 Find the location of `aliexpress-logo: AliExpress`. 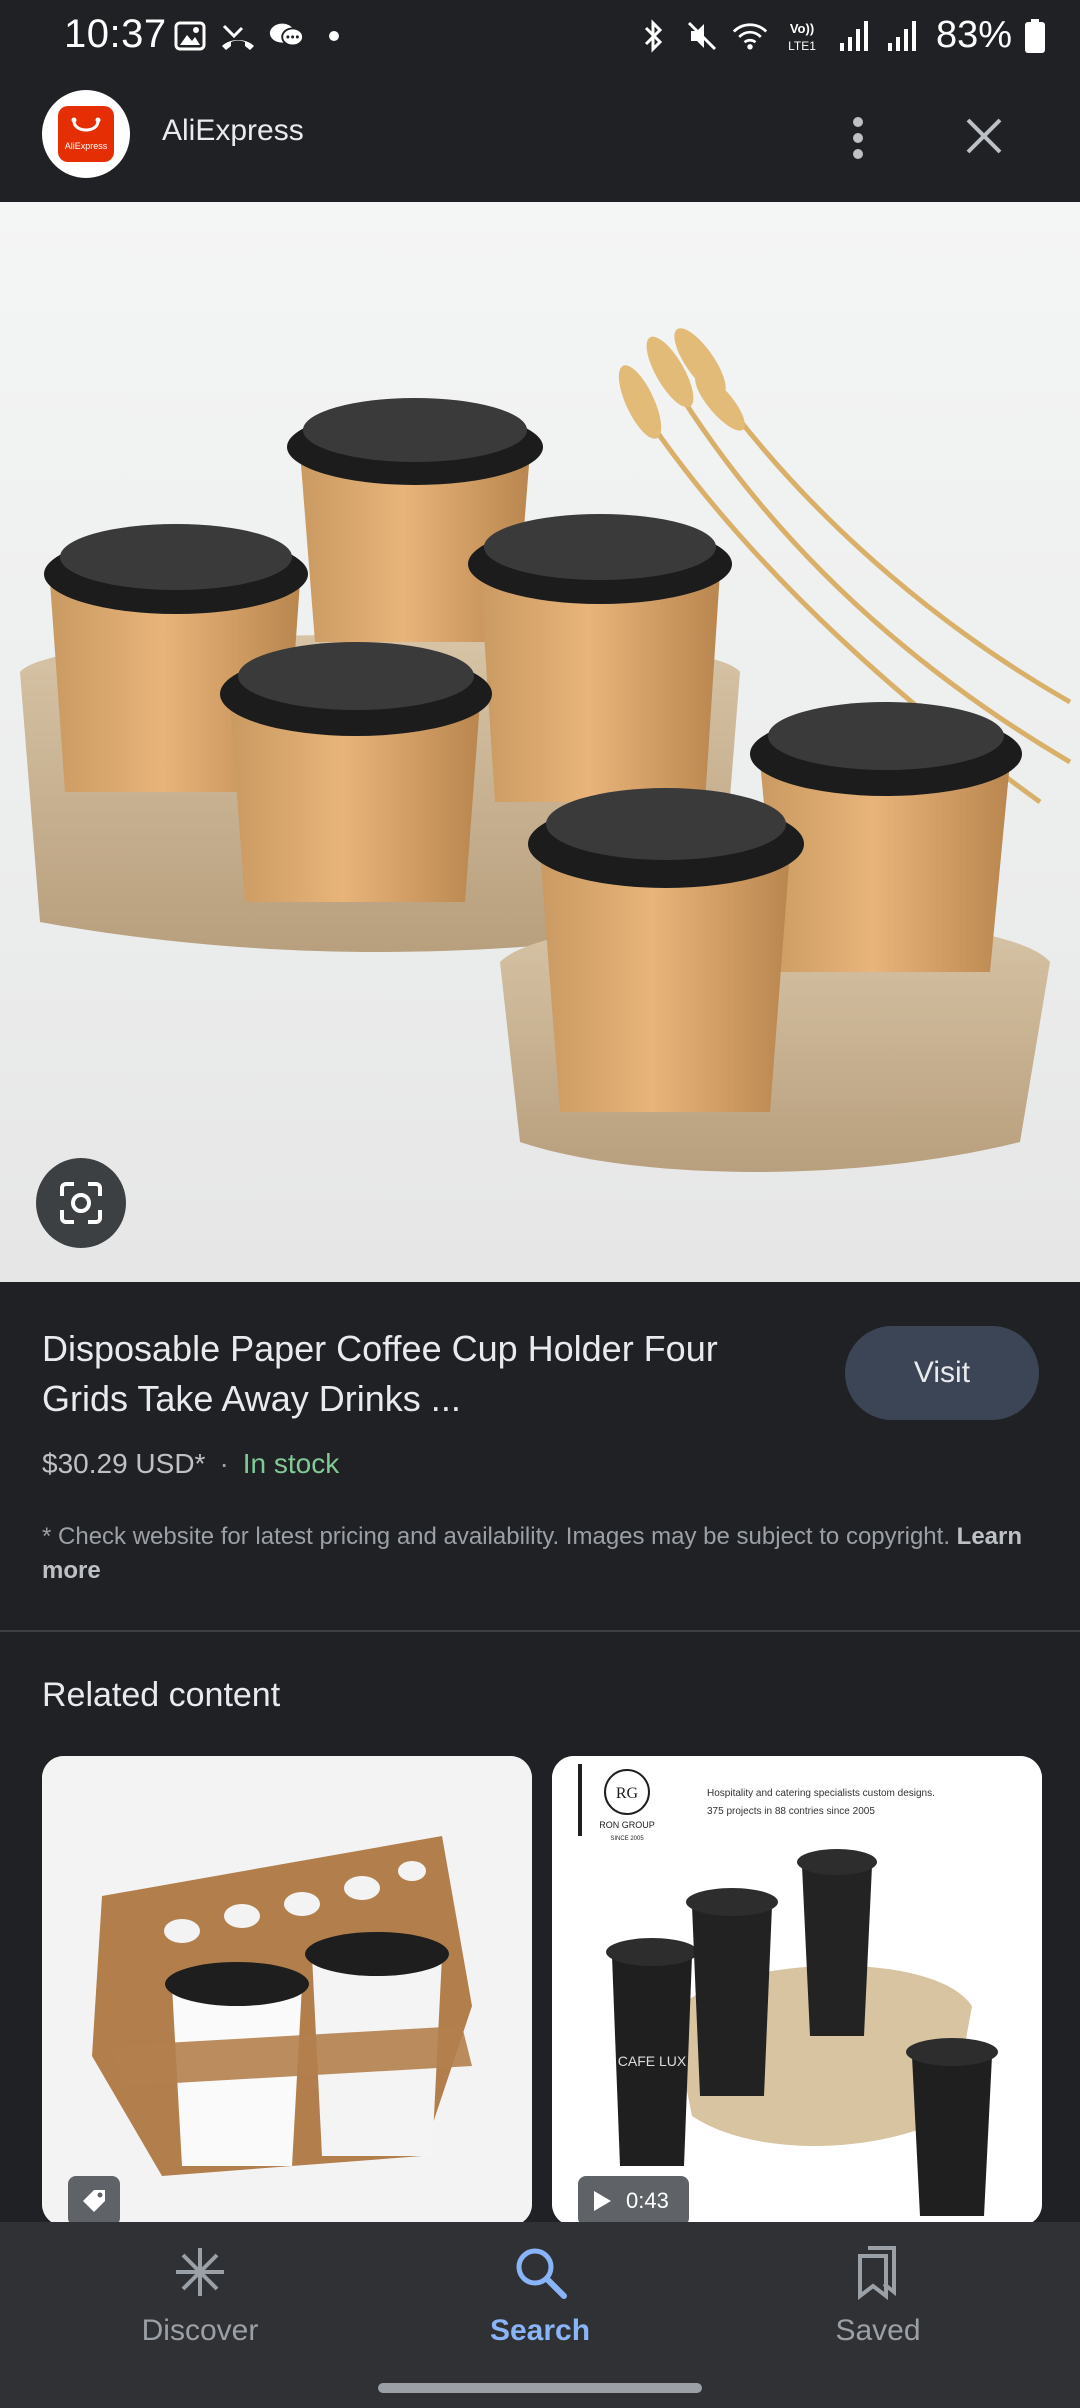

aliexpress-logo: AliExpress is located at coordinates (86, 134).